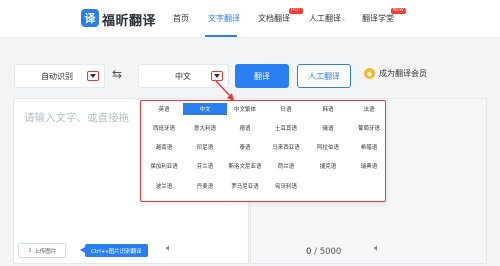  Describe the element at coordinates (93, 76) in the screenshot. I see `source-dropdown-caret-icon` at that location.